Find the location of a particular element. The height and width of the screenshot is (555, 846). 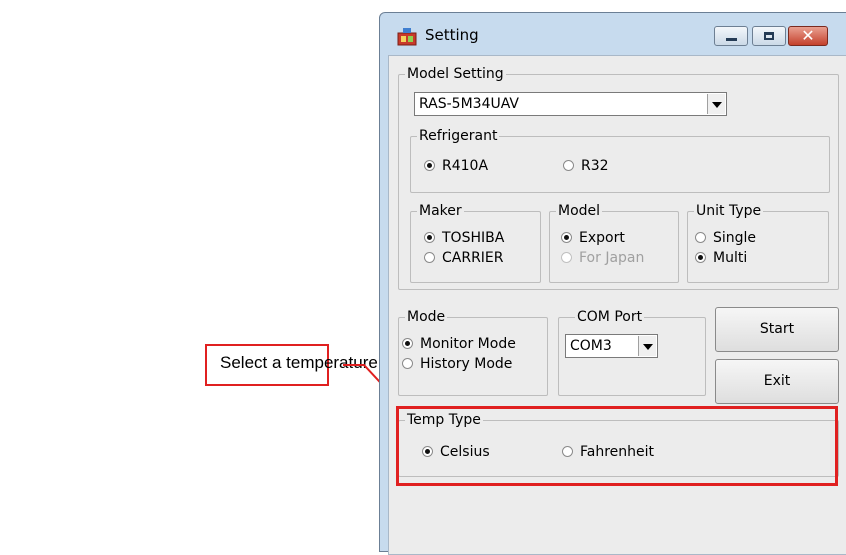

radio-export-label: Export is located at coordinates (602, 238).